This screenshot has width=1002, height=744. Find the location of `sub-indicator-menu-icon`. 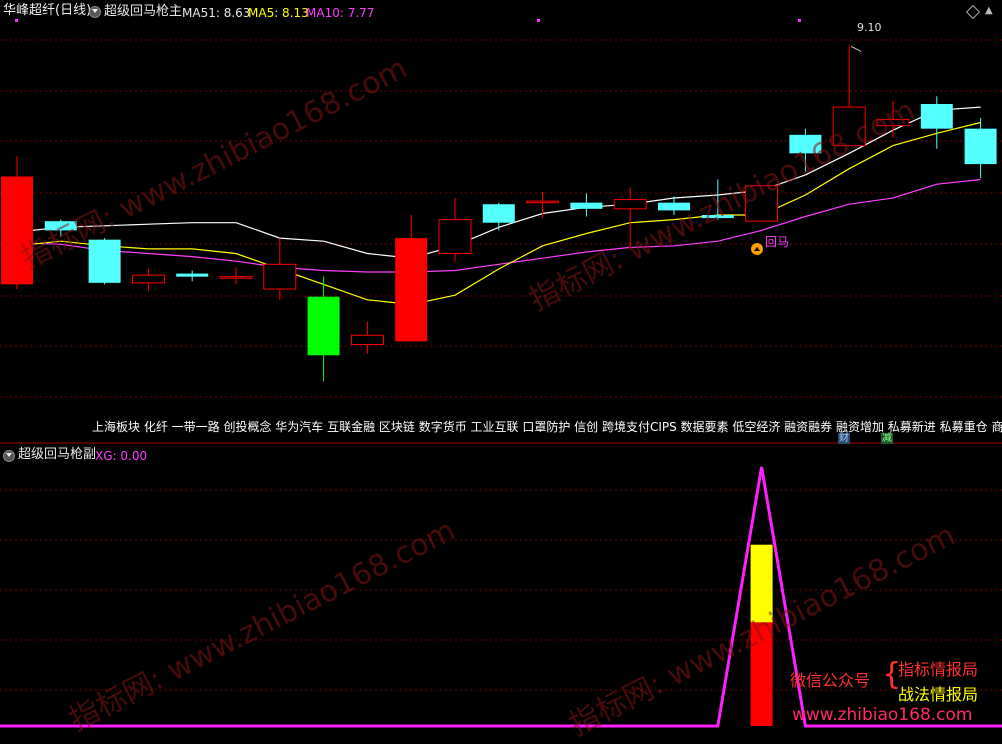

sub-indicator-menu-icon is located at coordinates (9, 456).